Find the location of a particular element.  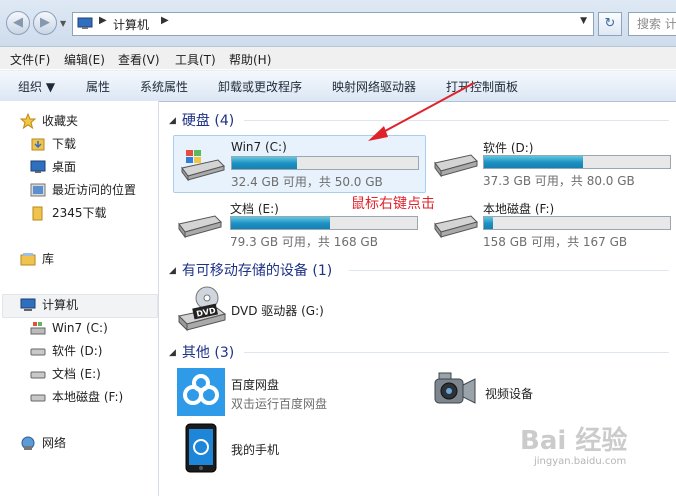

properties-button: 属性 is located at coordinates (98, 86).